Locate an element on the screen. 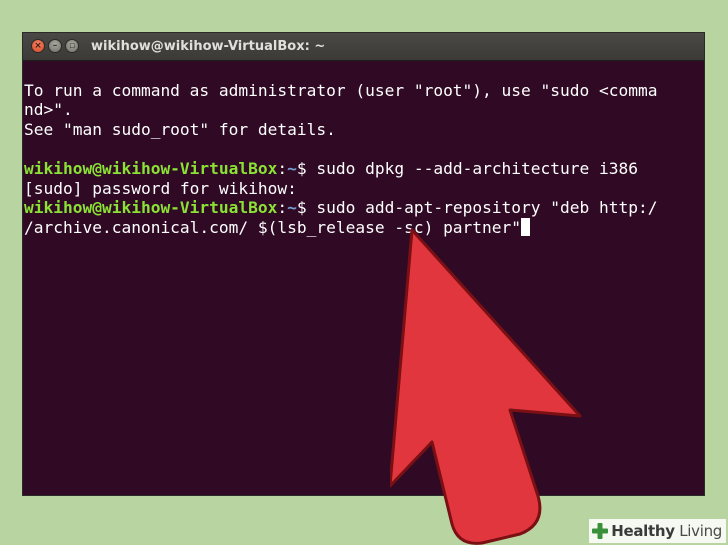 The image size is (728, 545). watermark-logo: Healthy Living is located at coordinates (657, 531).